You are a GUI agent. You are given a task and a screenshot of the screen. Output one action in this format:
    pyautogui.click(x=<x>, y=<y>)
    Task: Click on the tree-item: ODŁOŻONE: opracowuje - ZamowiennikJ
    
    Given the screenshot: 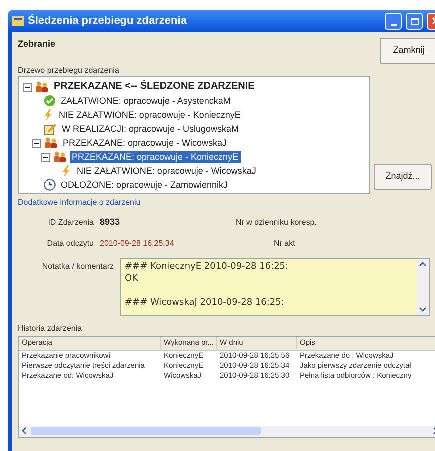 What is the action you would take?
    pyautogui.click(x=144, y=185)
    